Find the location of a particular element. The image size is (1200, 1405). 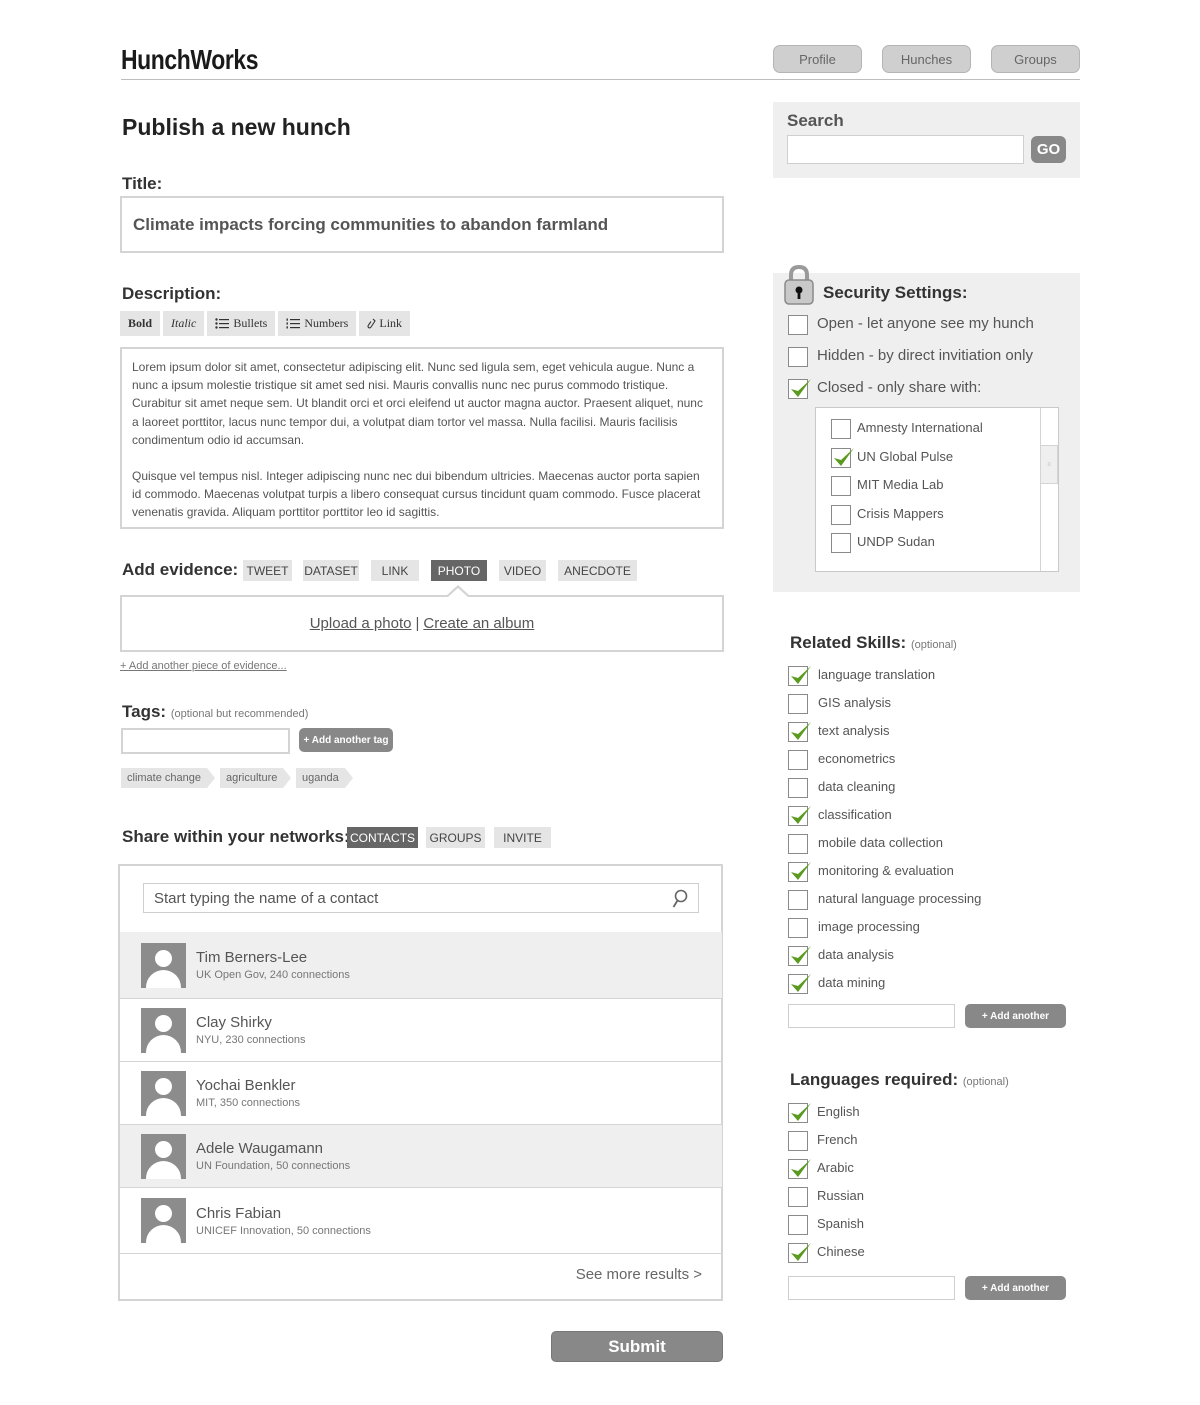

org-list-scrollbar is located at coordinates (1049, 489).